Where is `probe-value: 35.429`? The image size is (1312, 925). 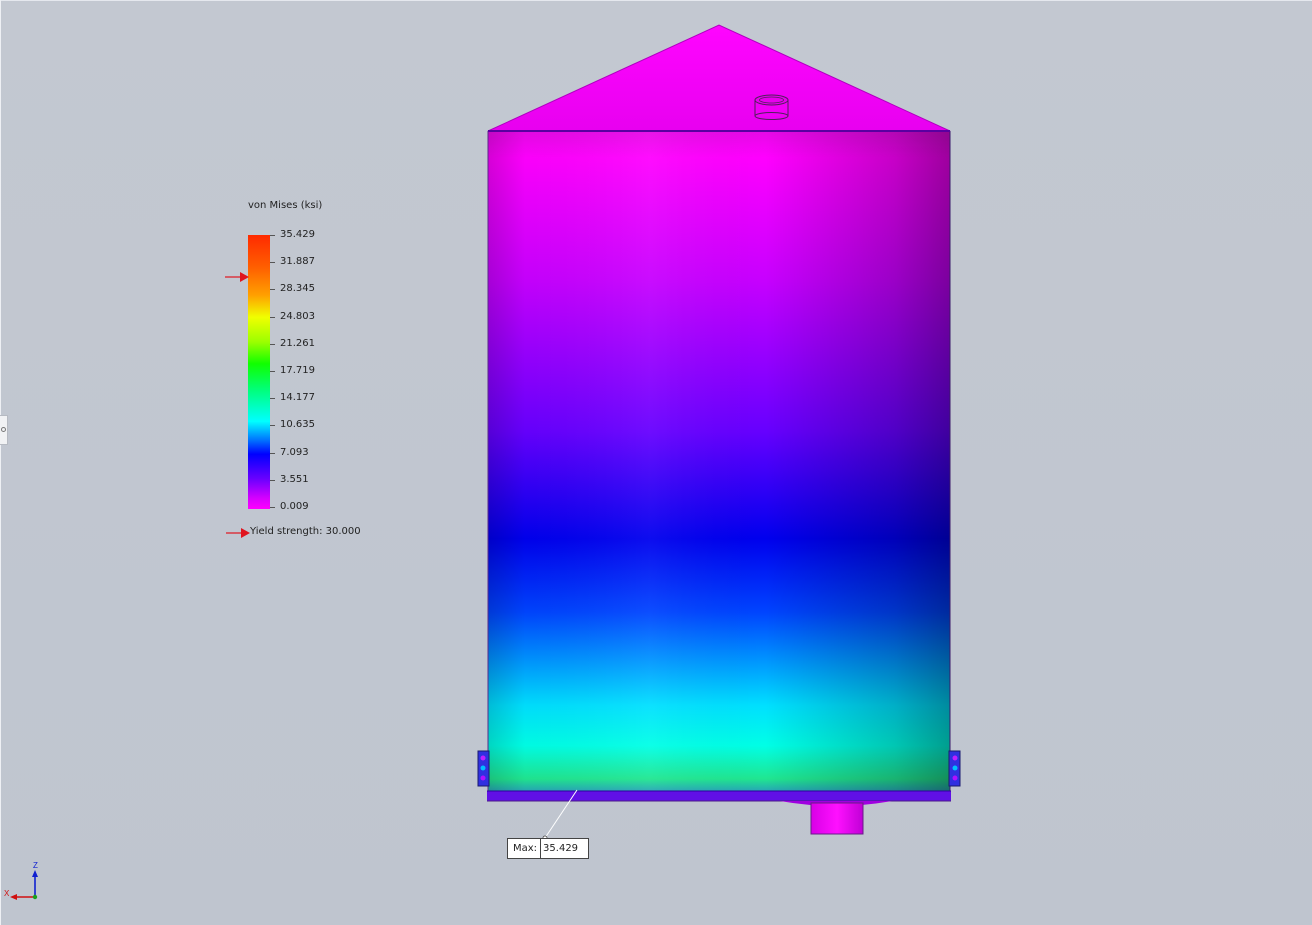
probe-value: 35.429 is located at coordinates (561, 848).